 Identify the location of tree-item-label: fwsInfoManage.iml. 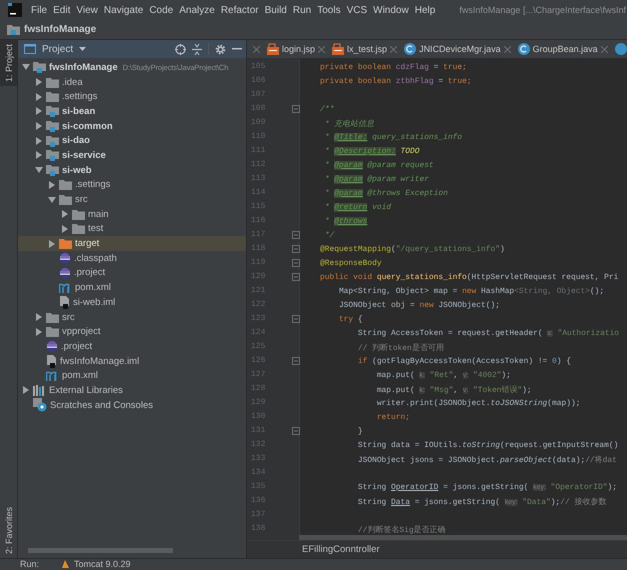
(100, 361).